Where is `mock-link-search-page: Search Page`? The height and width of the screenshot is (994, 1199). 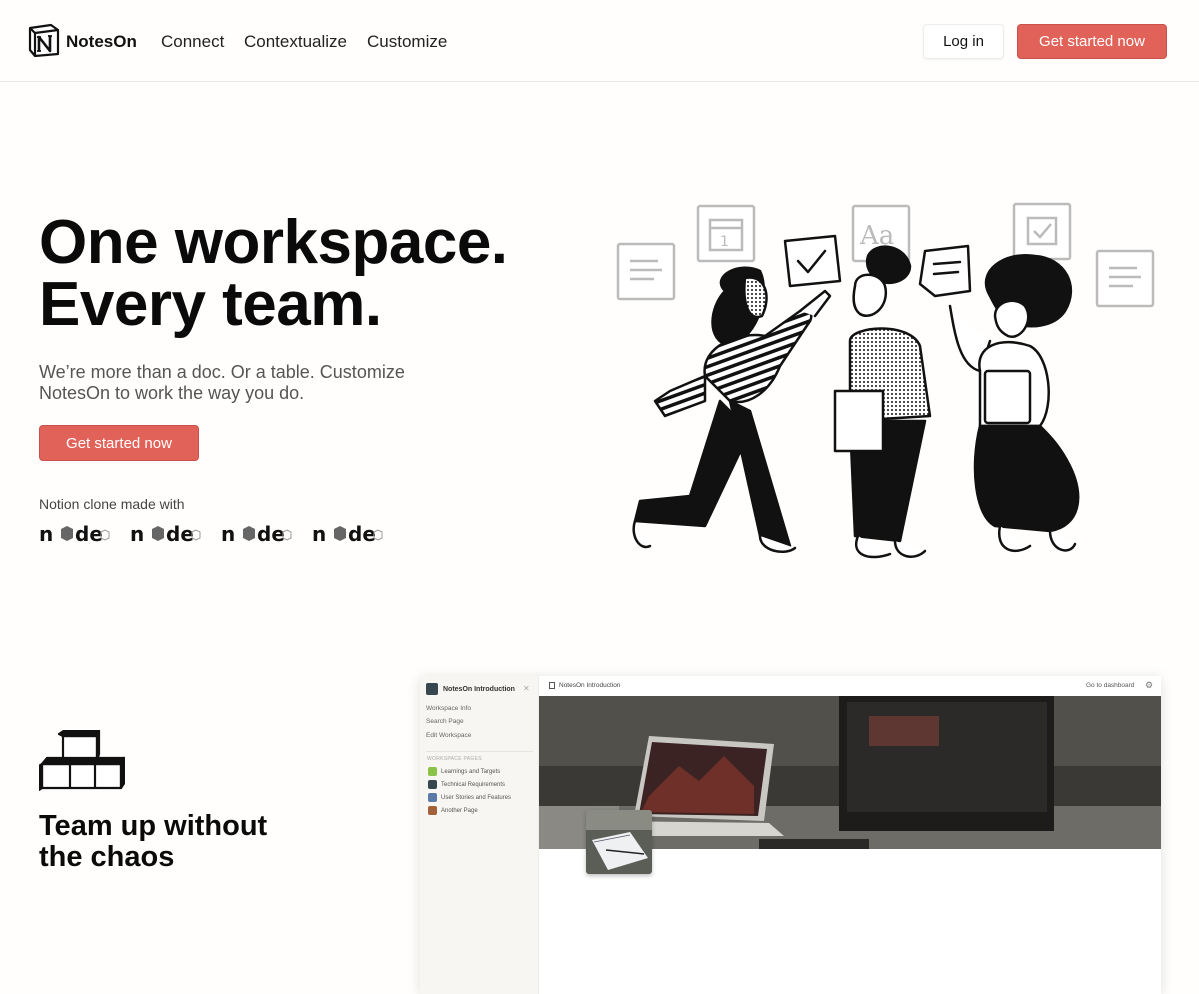
mock-link-search-page: Search Page is located at coordinates (445, 721).